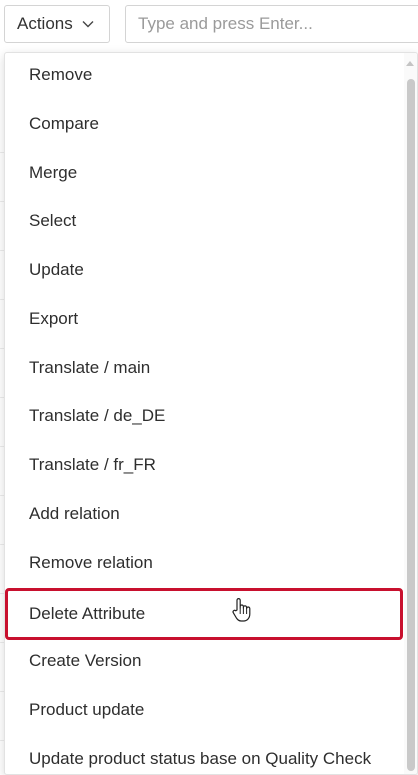 Image resolution: width=418 pixels, height=775 pixels. I want to click on menu-item-merge: Merge, so click(205, 173).